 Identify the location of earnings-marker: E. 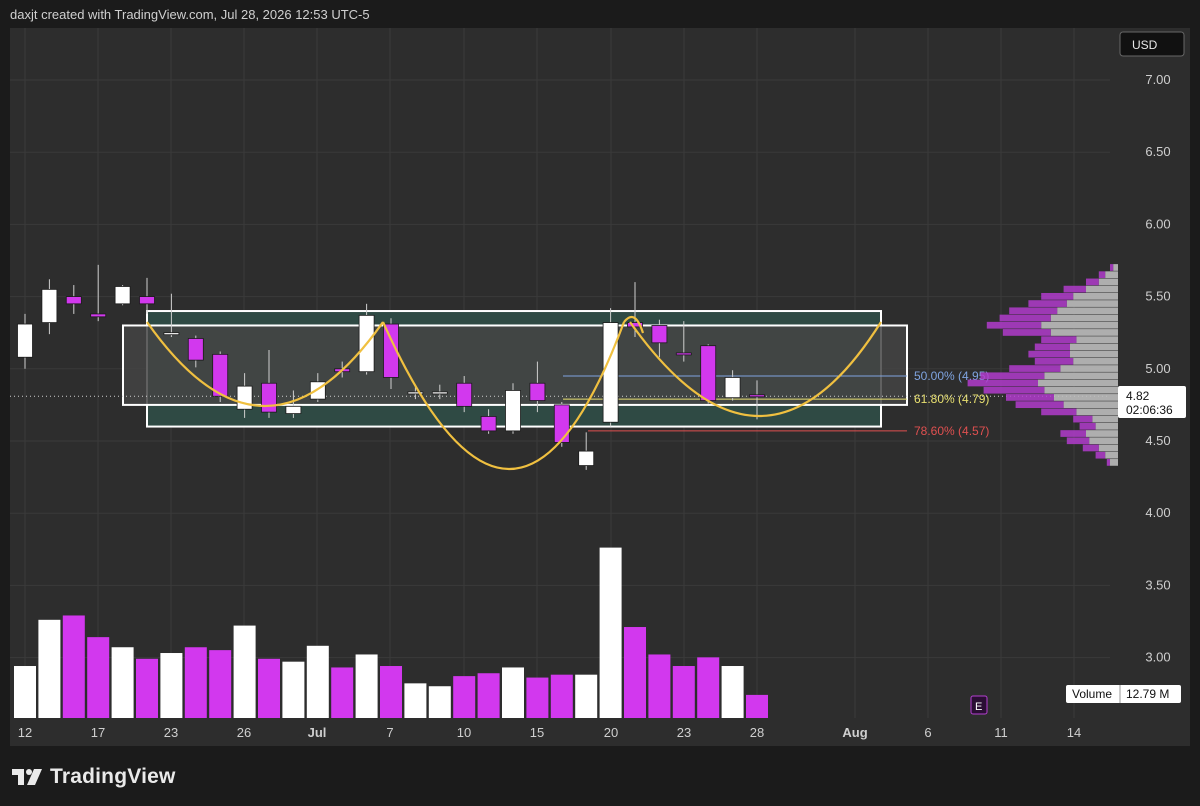
(979, 705).